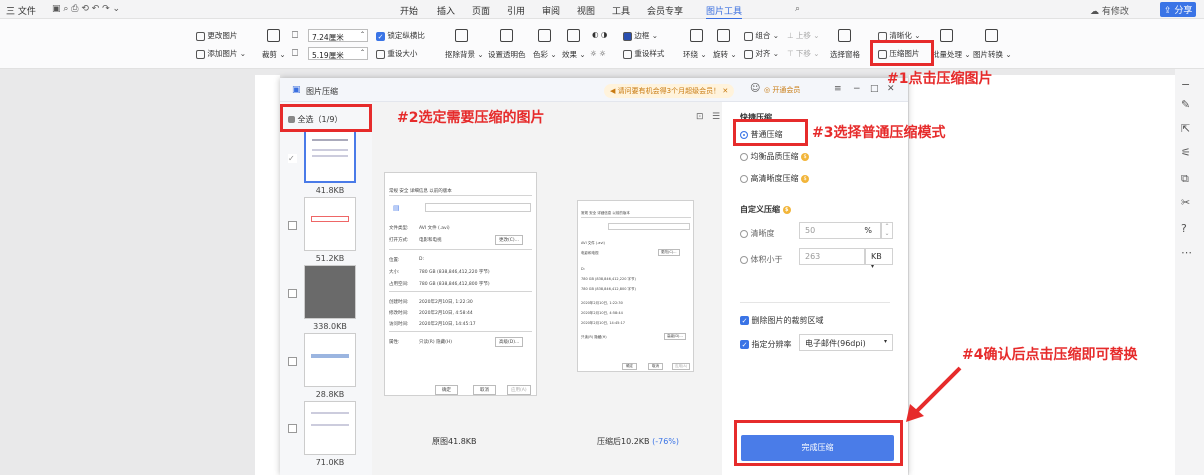  I want to click on tab-member: 会员专享, so click(665, 10).